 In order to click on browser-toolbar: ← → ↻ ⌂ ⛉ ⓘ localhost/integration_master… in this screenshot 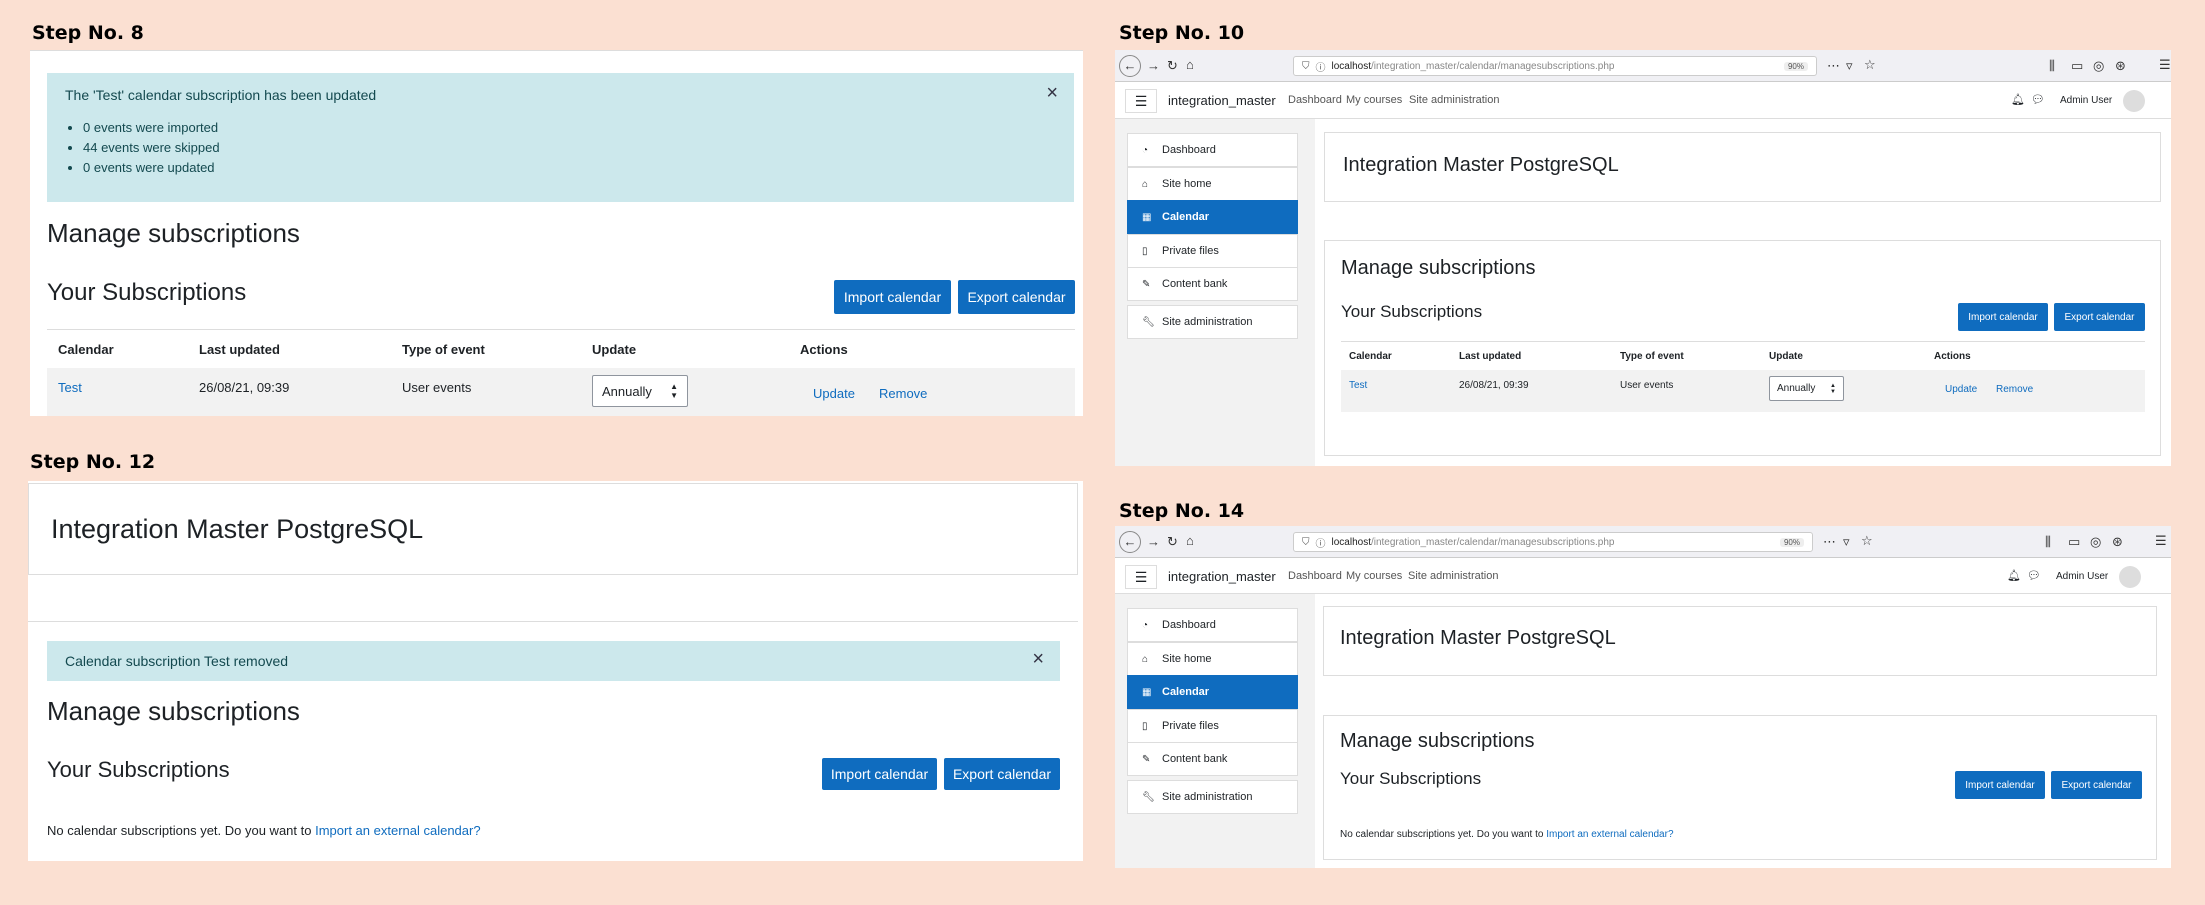, I will do `click(1643, 66)`.